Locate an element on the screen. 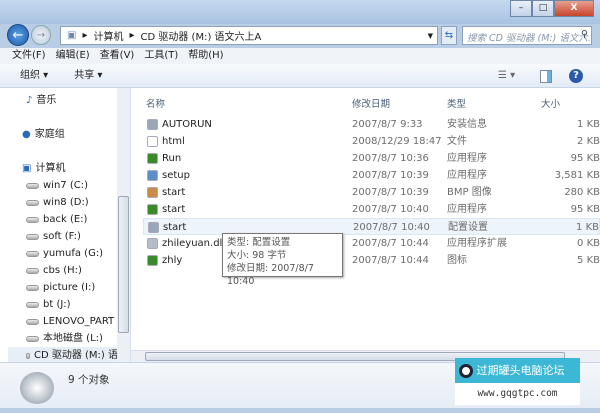 The width and height of the screenshot is (600, 413). file-tooltip: 类型: 配置设置 大小: 98 字节 修改日期: 2007/8/7 10:40 is located at coordinates (282, 260).